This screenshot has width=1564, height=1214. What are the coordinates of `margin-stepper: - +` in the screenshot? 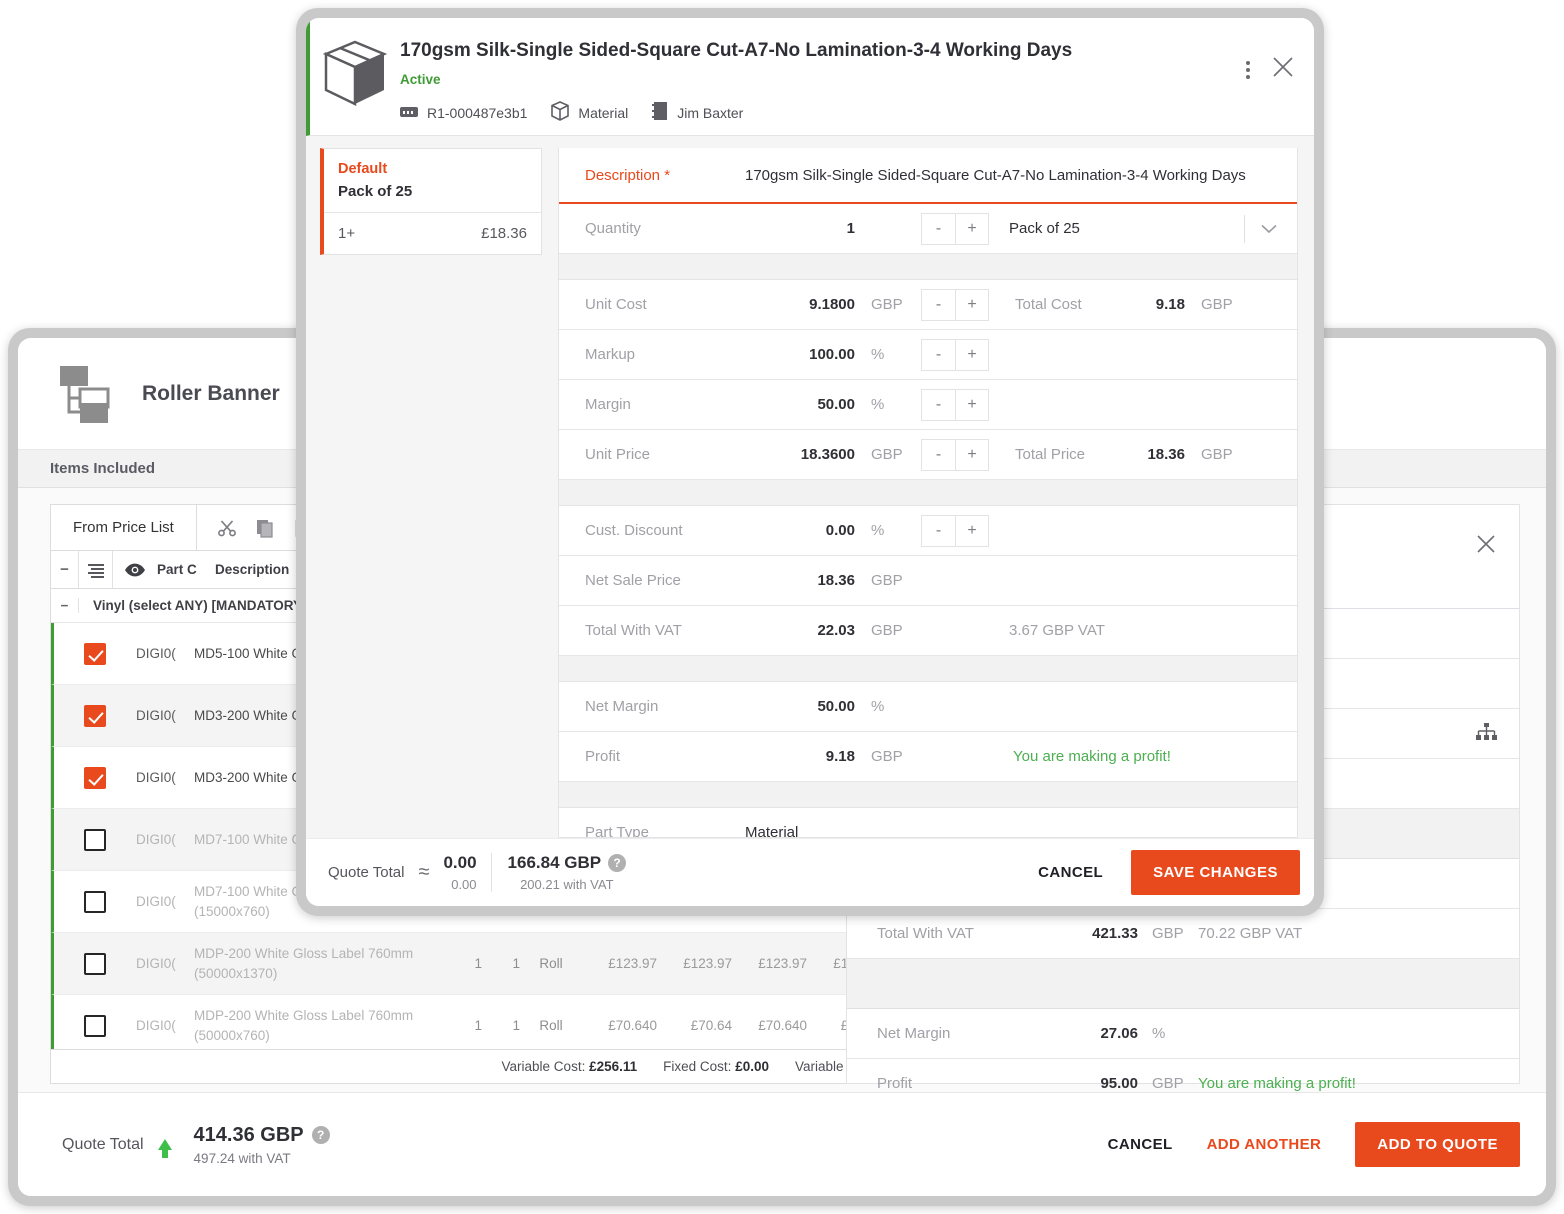 It's located at (955, 404).